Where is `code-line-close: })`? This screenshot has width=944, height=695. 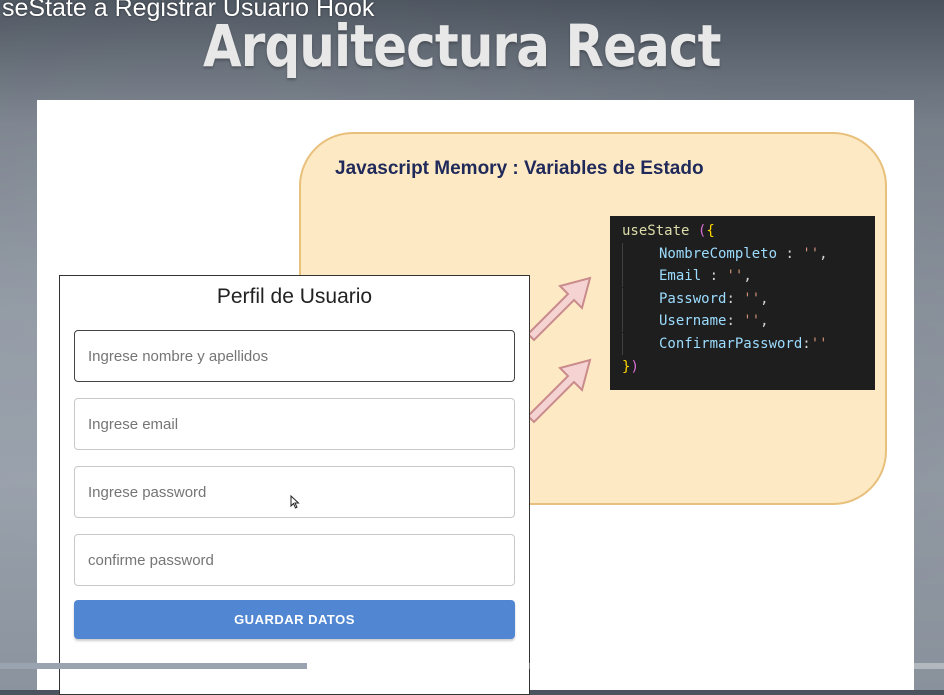
code-line-close: }) is located at coordinates (630, 366).